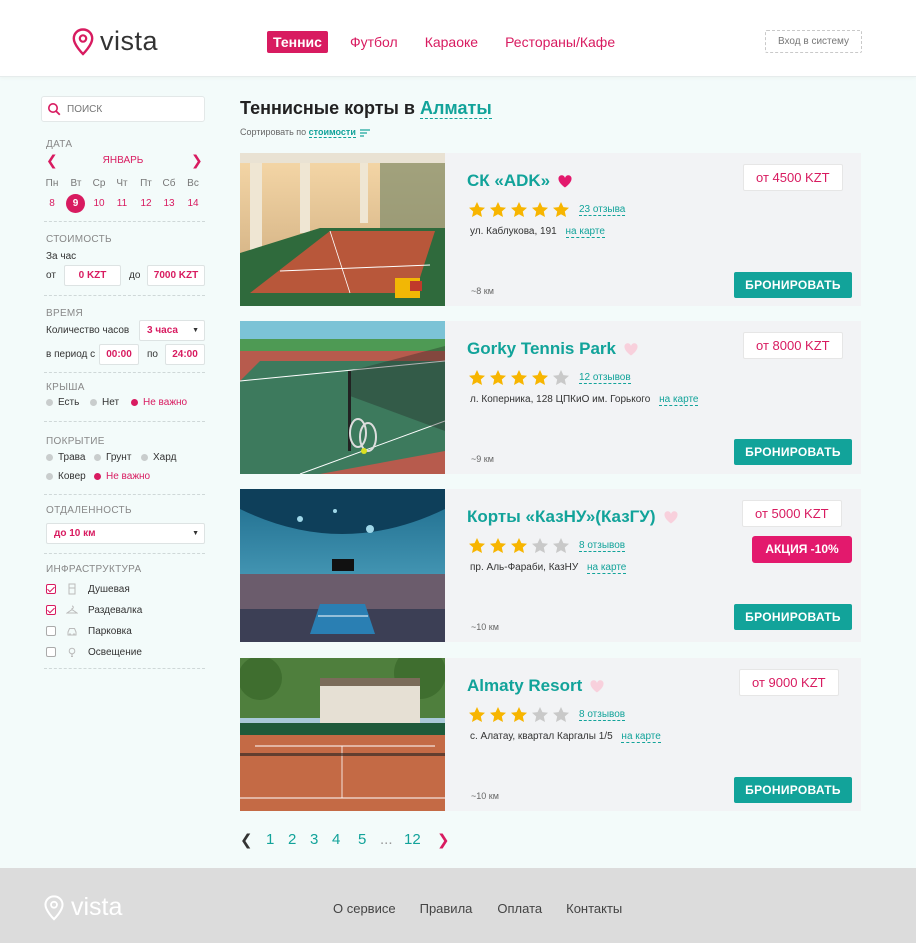 The image size is (916, 943). What do you see at coordinates (193, 203) in the screenshot?
I see `calendar-day: 14` at bounding box center [193, 203].